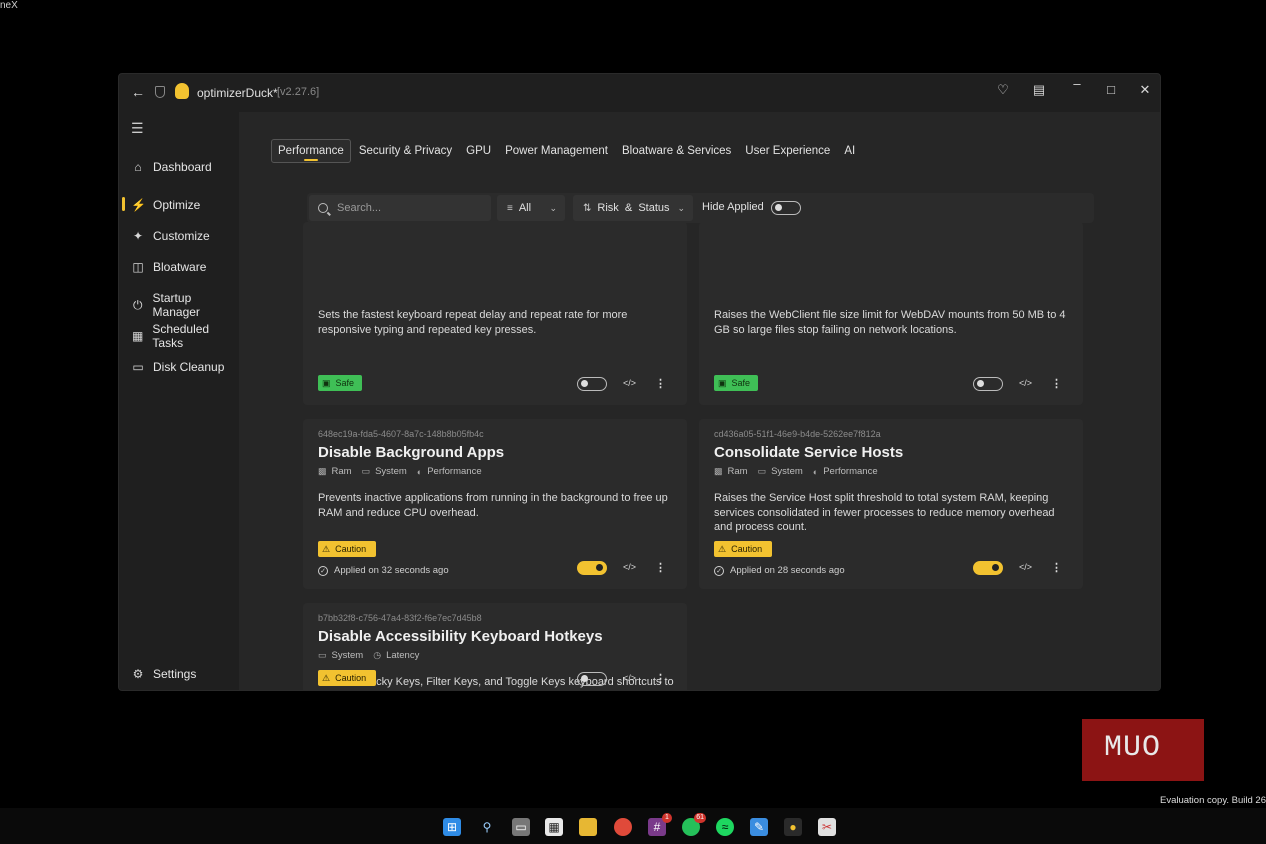 This screenshot has height=844, width=1266. I want to click on tweak-title: Consolidate Service Hosts, so click(809, 452).